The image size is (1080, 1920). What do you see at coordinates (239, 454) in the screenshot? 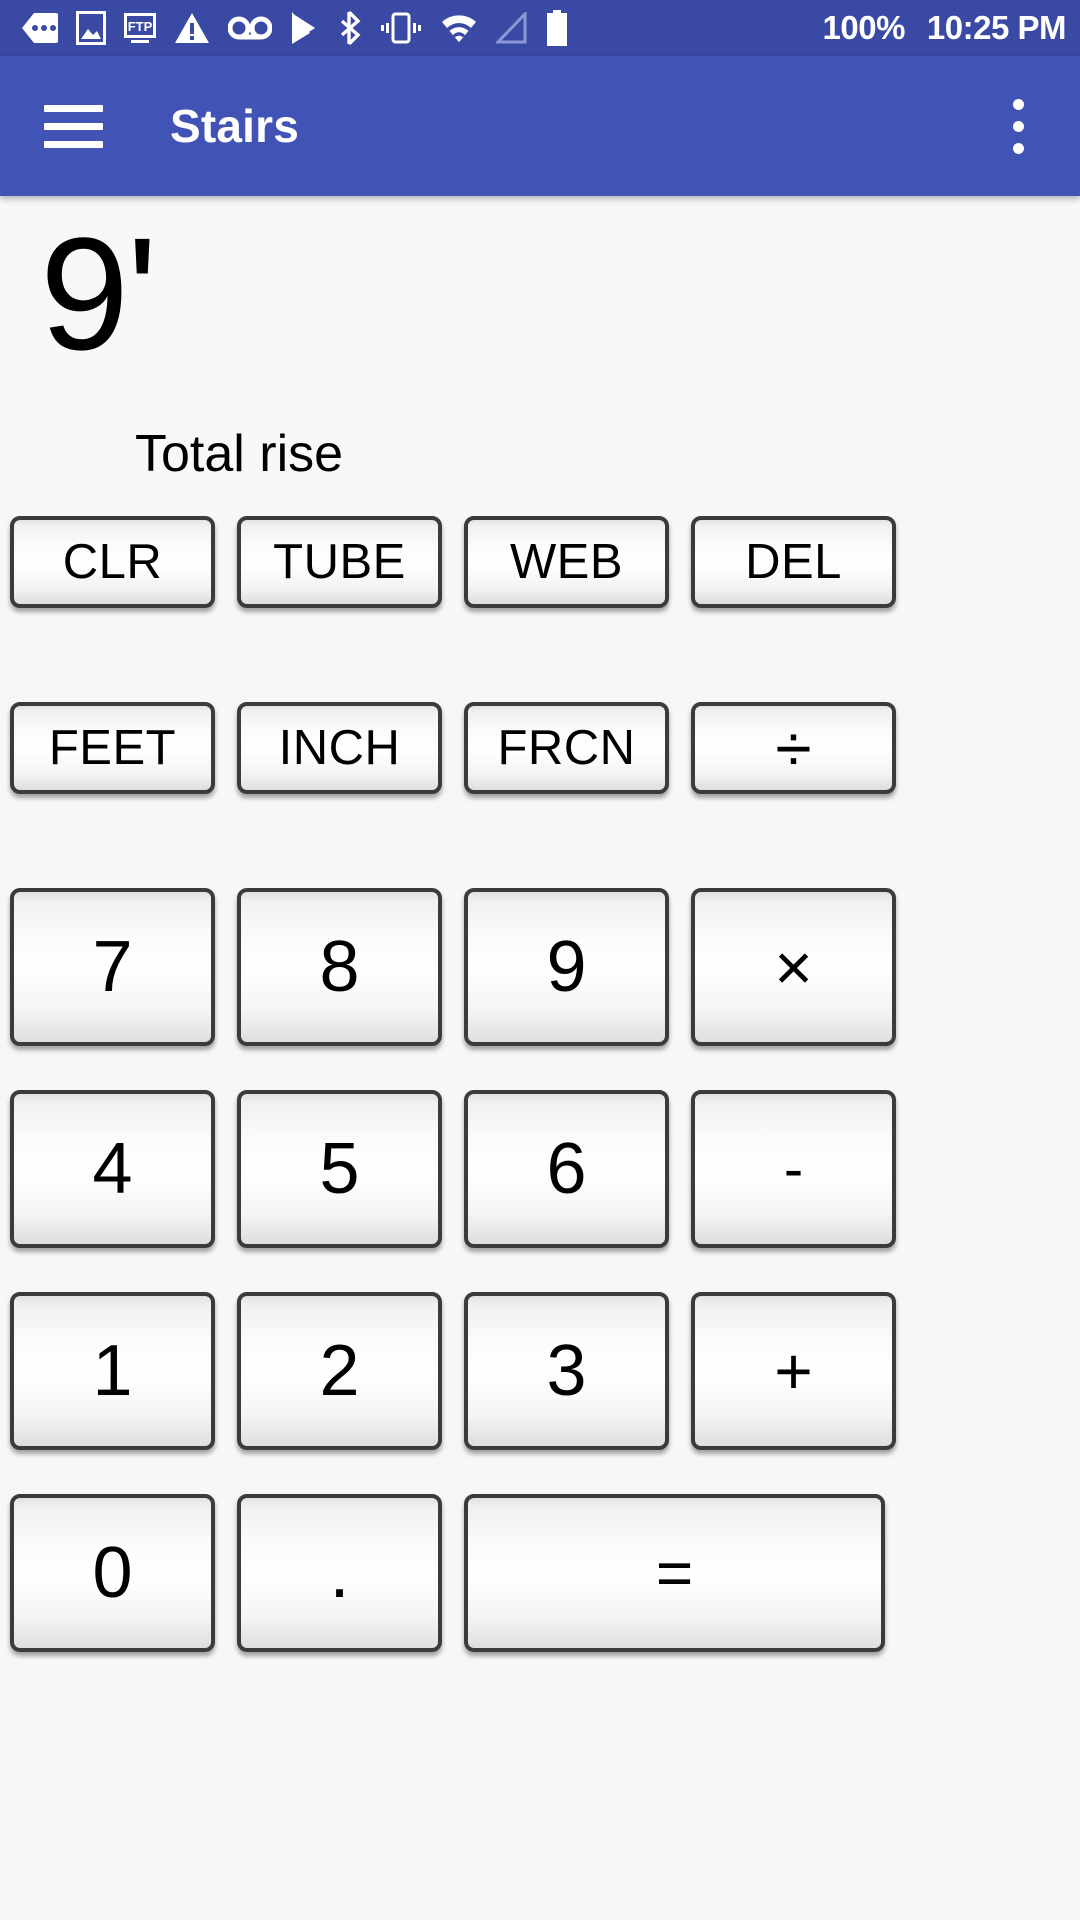
I see `display-label: Total rise` at bounding box center [239, 454].